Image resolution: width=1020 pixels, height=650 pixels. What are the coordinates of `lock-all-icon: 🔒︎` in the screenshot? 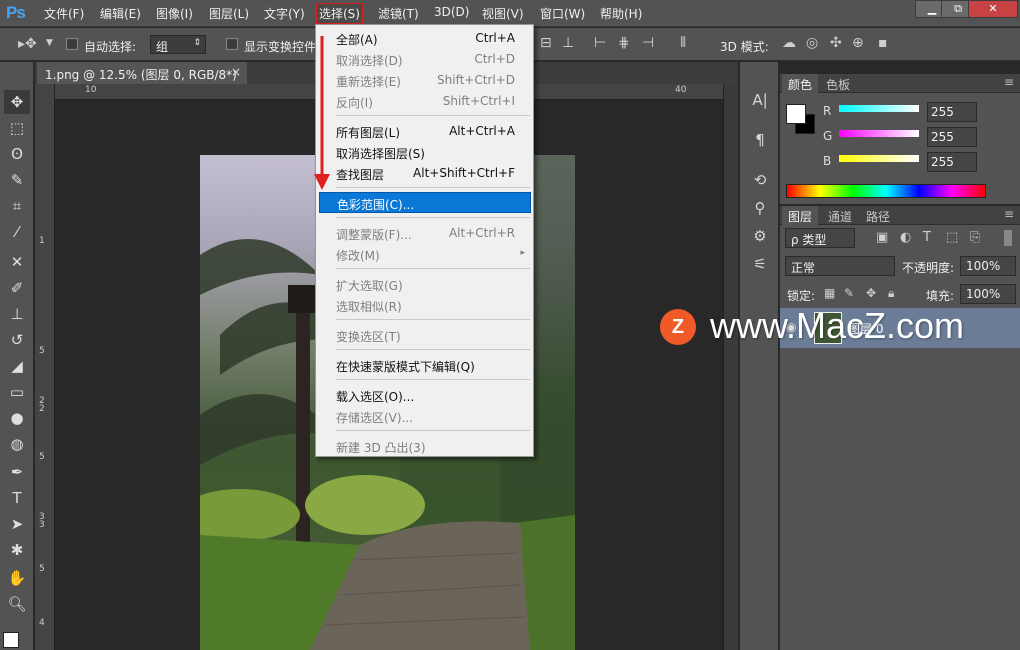 It's located at (891, 293).